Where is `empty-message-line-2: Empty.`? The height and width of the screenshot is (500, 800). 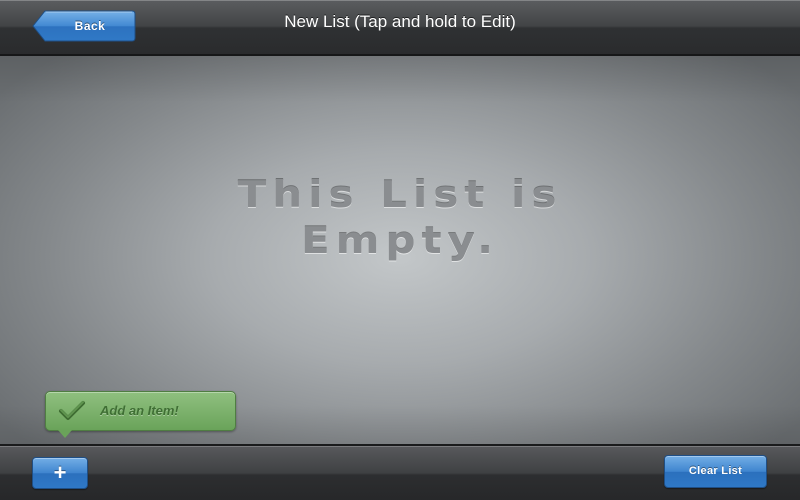 empty-message-line-2: Empty. is located at coordinates (400, 240).